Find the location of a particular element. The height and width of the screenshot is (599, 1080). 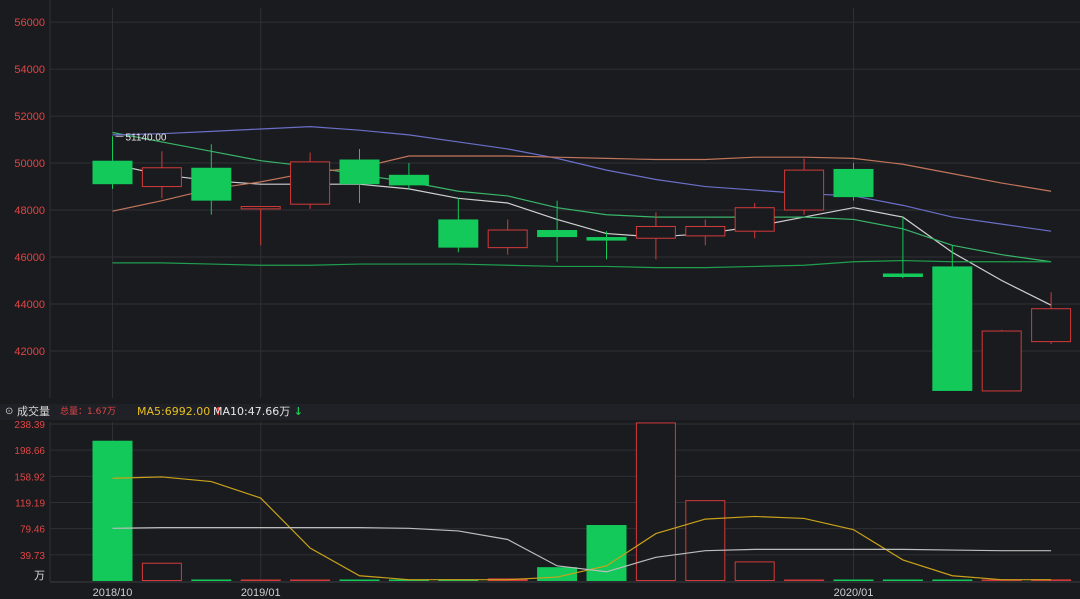

volume-tick-label: 238.39 is located at coordinates (29, 425).